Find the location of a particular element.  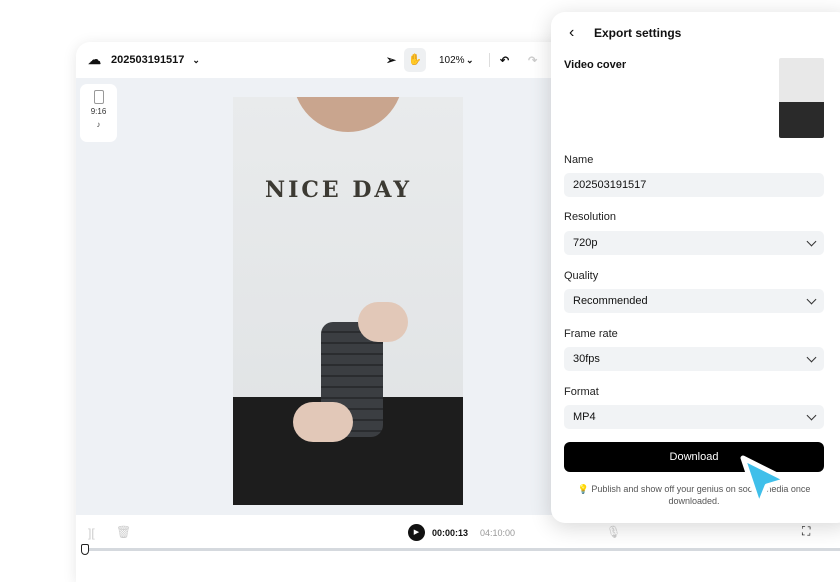

redo-icon: ↷ is located at coordinates (532, 60).